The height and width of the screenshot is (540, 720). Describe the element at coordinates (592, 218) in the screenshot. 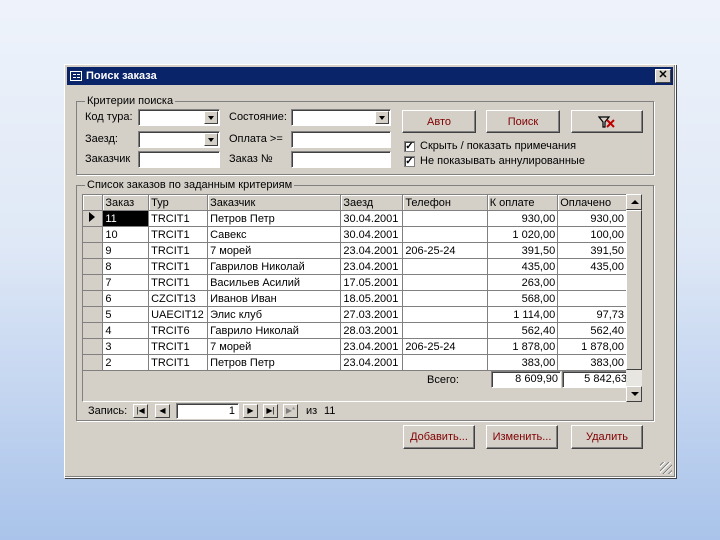

I see `table-cell: 930,00` at that location.